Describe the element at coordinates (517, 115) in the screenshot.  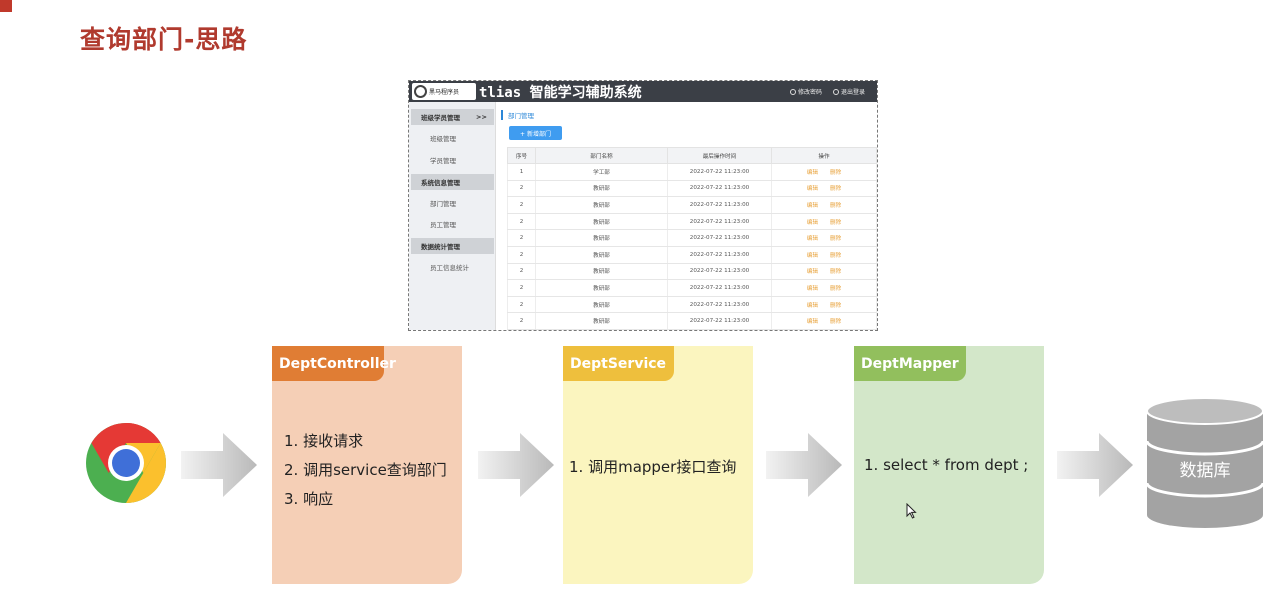
I see `breadcrumb: 部门管理` at that location.